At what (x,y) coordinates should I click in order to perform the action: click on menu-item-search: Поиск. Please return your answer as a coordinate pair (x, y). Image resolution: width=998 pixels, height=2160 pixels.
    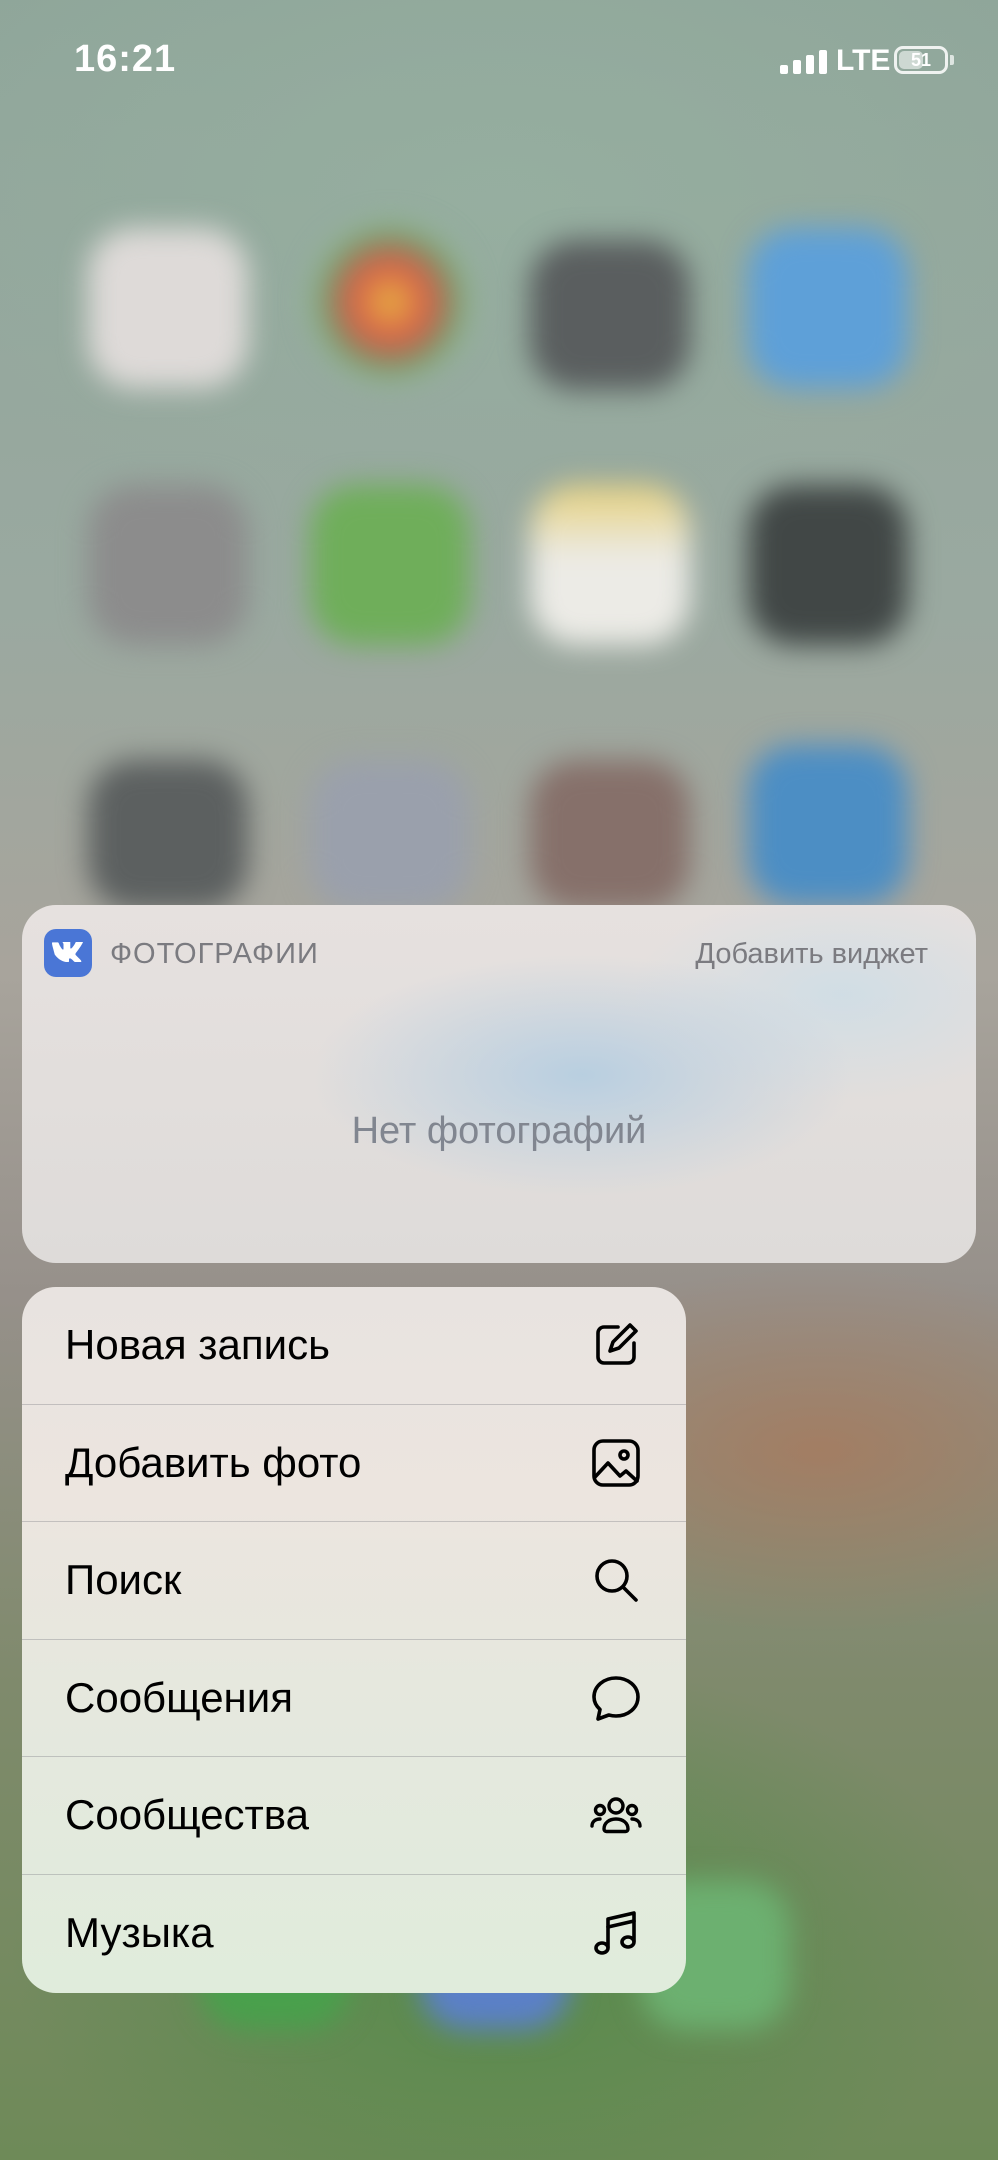
    Looking at the image, I should click on (354, 1581).